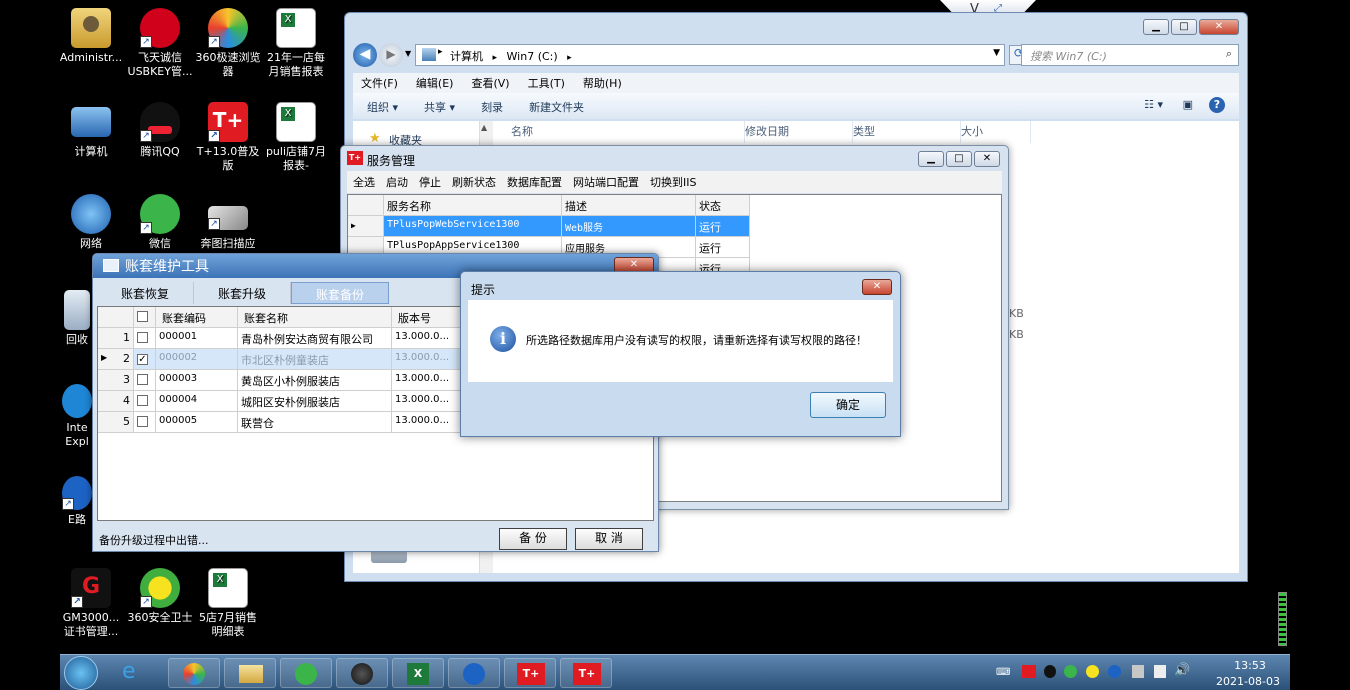  What do you see at coordinates (466, 56) in the screenshot?
I see `breadcrumb-computer: 计算机` at bounding box center [466, 56].